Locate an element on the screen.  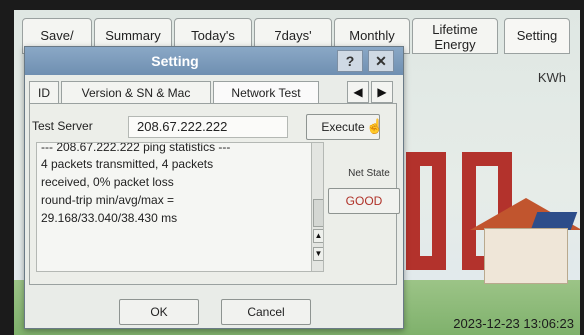
tab-lifetime-line2: Energy is located at coordinates (455, 44).